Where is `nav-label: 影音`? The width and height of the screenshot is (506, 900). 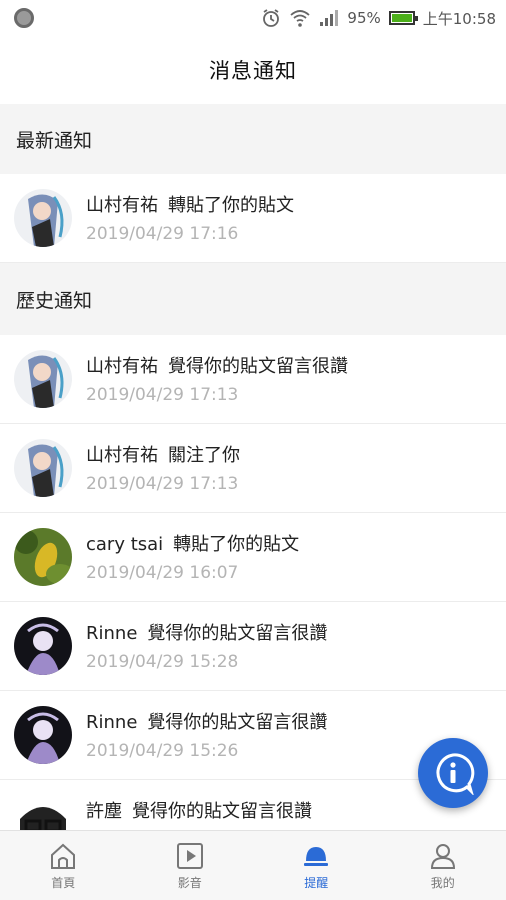 nav-label: 影音 is located at coordinates (189, 883).